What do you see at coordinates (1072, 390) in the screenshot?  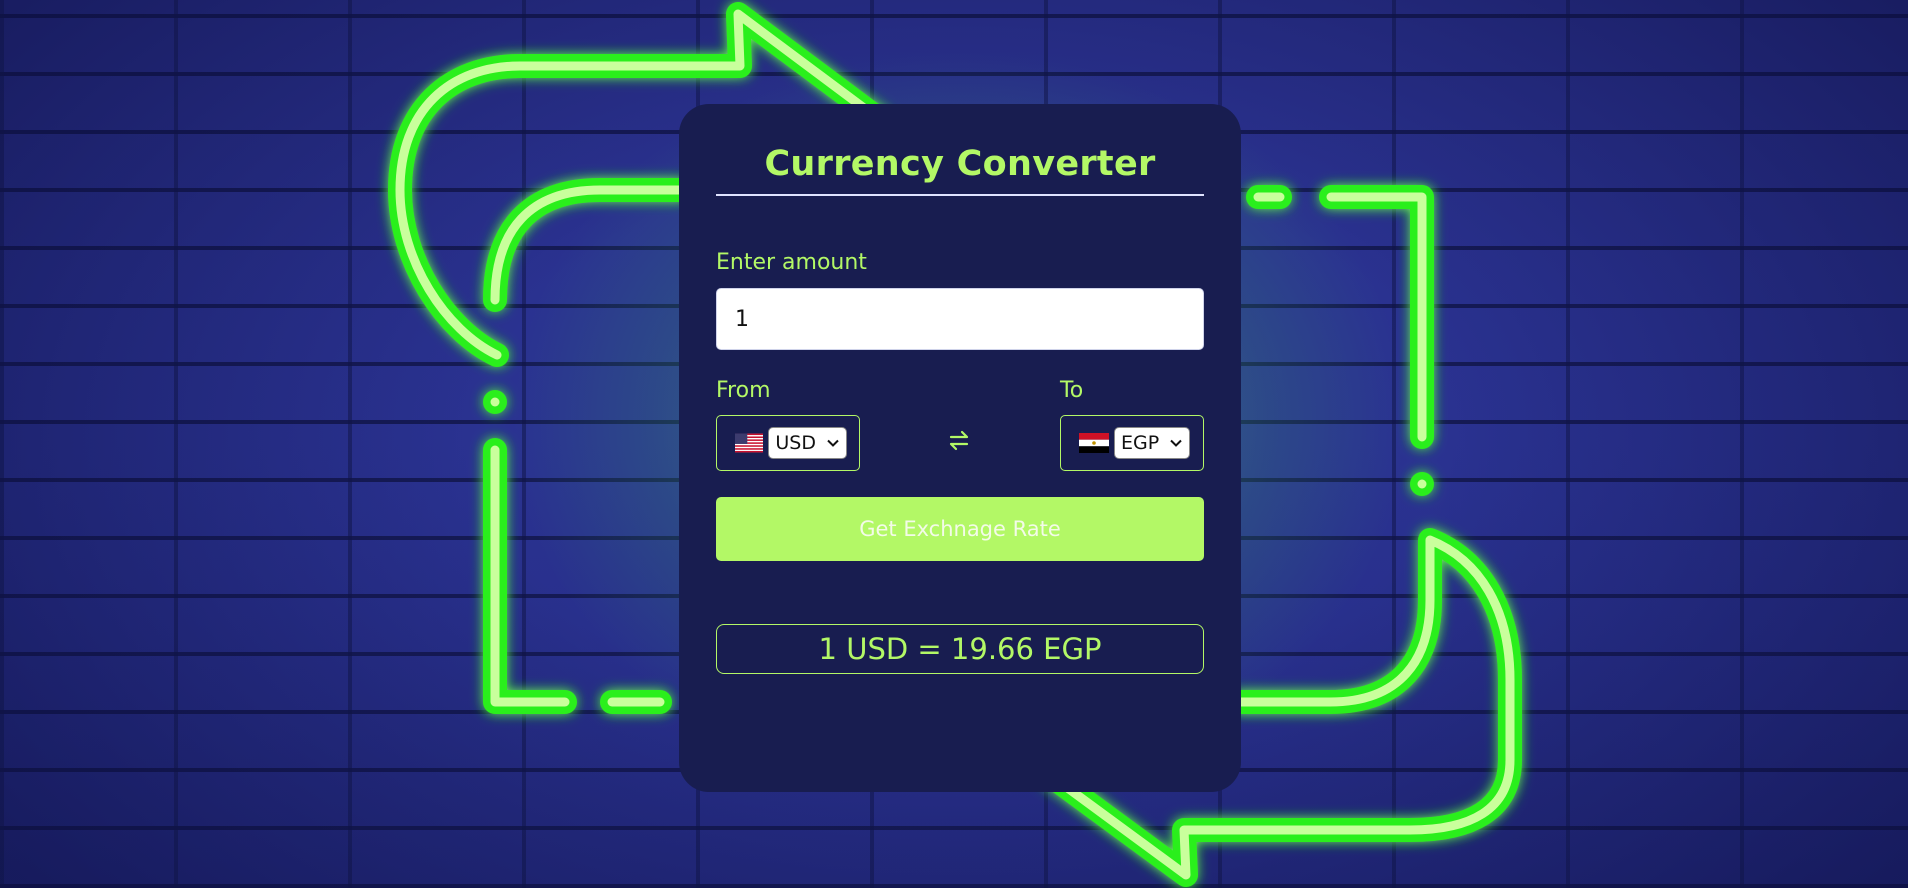 I see `to-label: To` at bounding box center [1072, 390].